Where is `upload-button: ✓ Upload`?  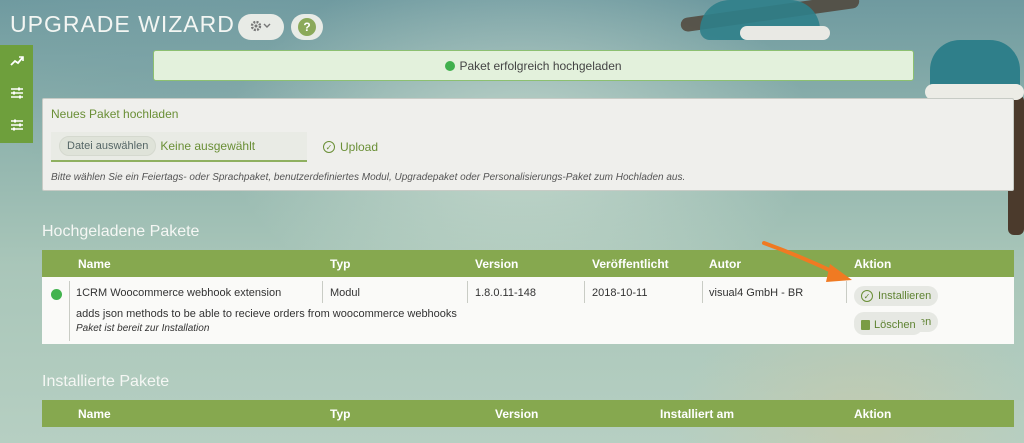
upload-button: ✓ Upload is located at coordinates (350, 147).